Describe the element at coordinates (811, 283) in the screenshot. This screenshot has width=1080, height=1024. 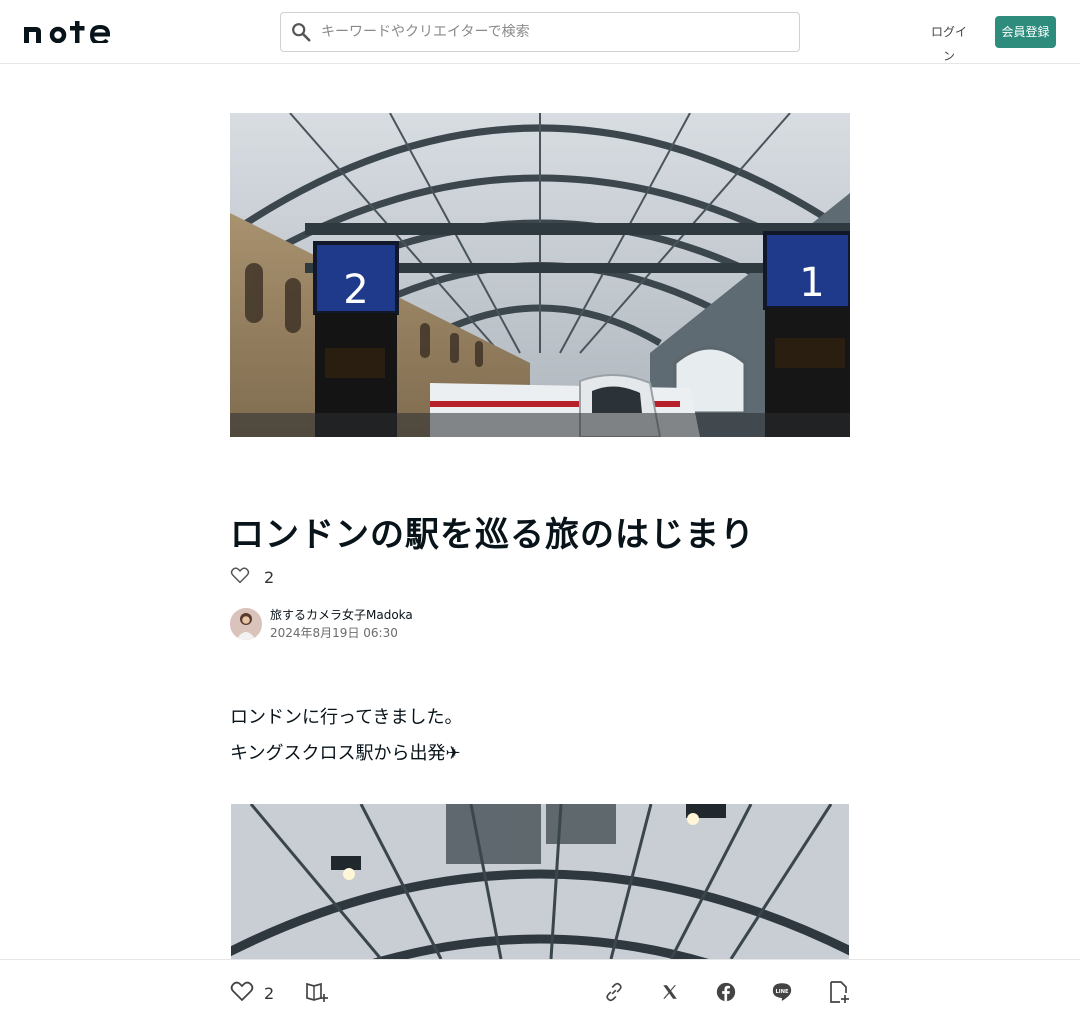
I see `platform-sign-1: 1` at that location.